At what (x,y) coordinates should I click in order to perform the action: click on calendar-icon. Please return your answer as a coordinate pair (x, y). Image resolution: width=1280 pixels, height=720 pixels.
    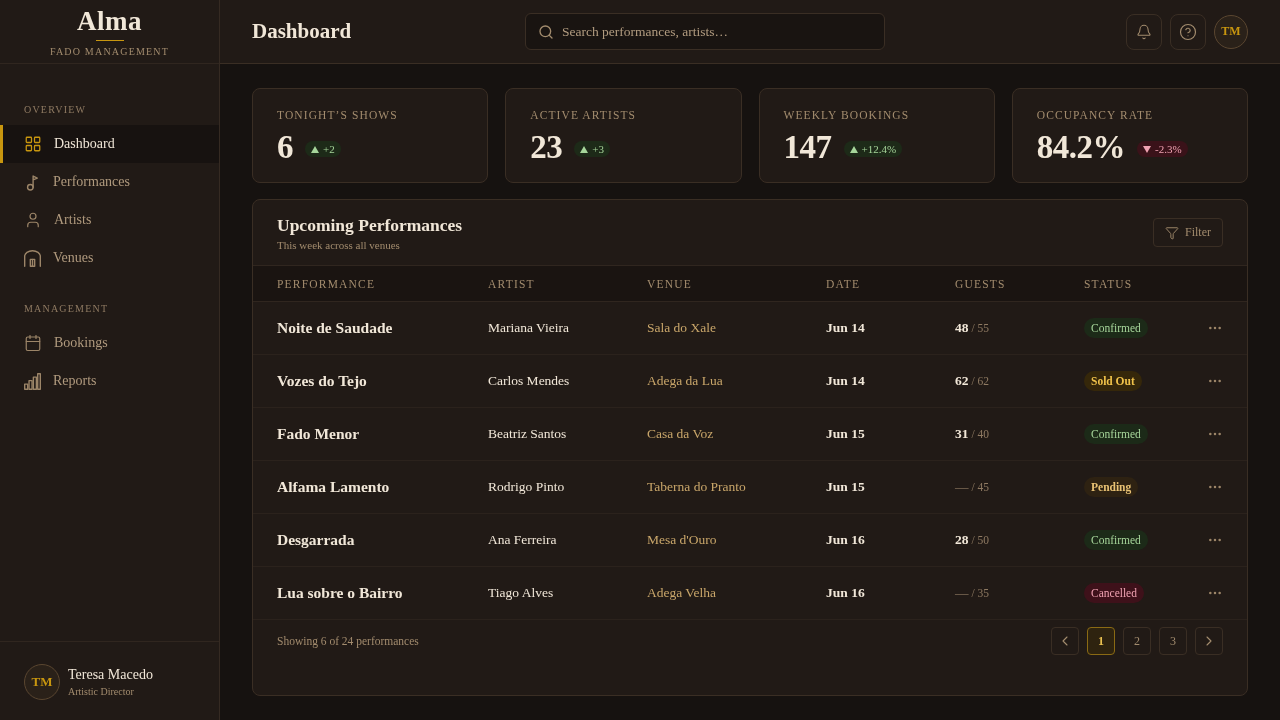
    Looking at the image, I should click on (33, 343).